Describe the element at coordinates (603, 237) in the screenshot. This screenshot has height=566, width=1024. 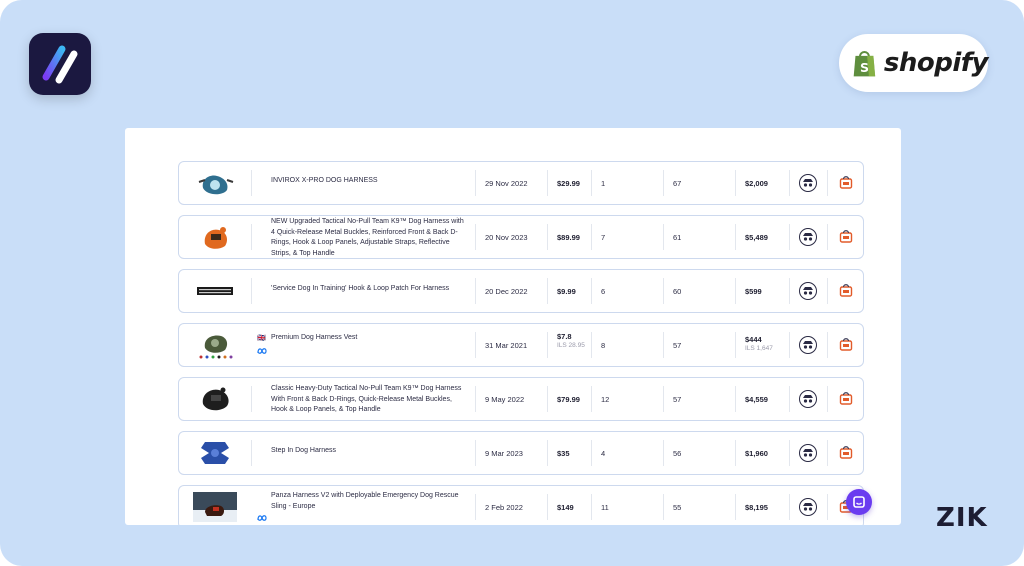
I see `product-orders: 7` at that location.